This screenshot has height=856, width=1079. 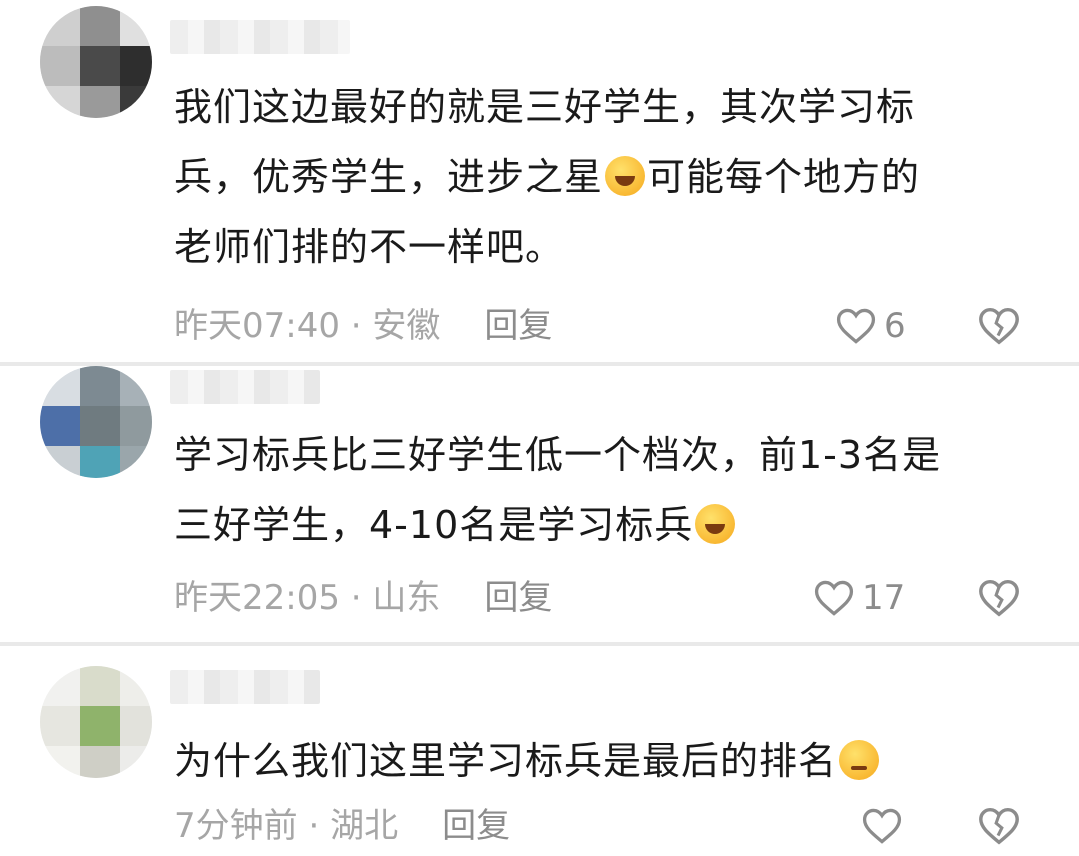 What do you see at coordinates (859, 760) in the screenshot?
I see `thinking-glasses-emoji` at bounding box center [859, 760].